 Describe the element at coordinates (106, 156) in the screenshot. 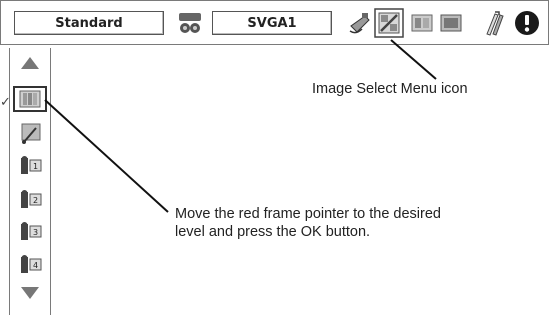

I see `pointer-leader-line` at that location.